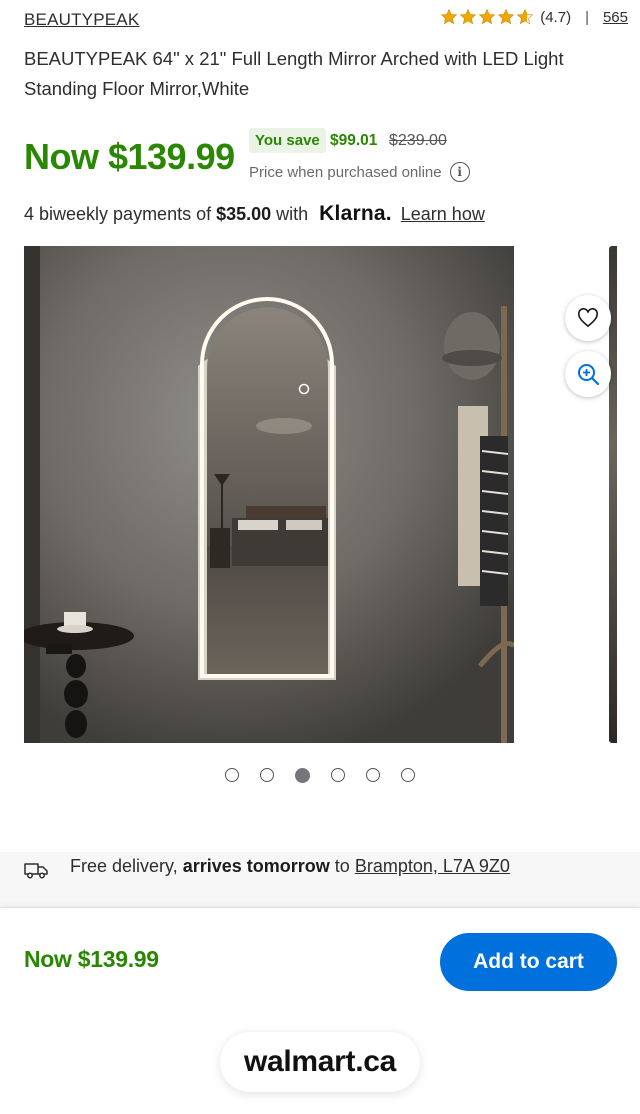 The width and height of the screenshot is (640, 1114). I want to click on review-count-link: 565, so click(615, 17).